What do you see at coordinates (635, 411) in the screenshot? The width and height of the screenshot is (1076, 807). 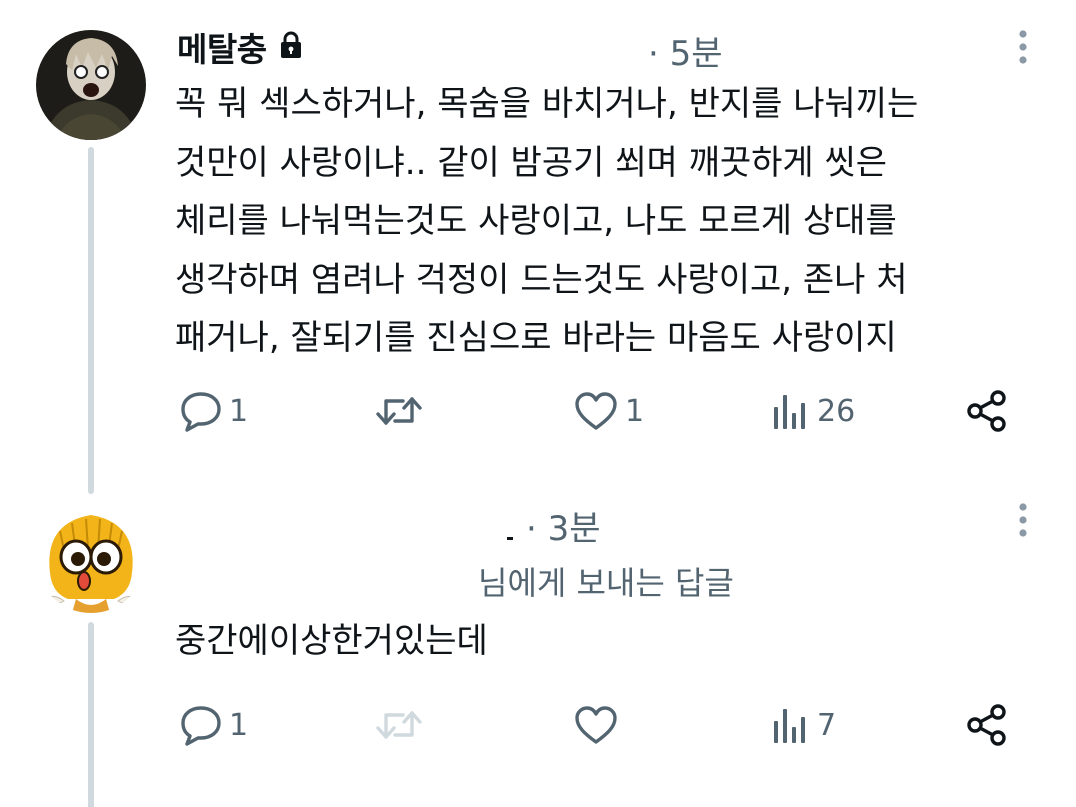 I see `like-count: 1` at bounding box center [635, 411].